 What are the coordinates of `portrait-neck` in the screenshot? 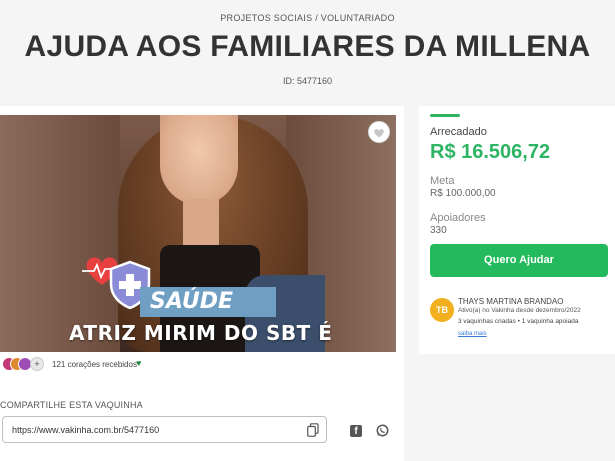 It's located at (201, 224).